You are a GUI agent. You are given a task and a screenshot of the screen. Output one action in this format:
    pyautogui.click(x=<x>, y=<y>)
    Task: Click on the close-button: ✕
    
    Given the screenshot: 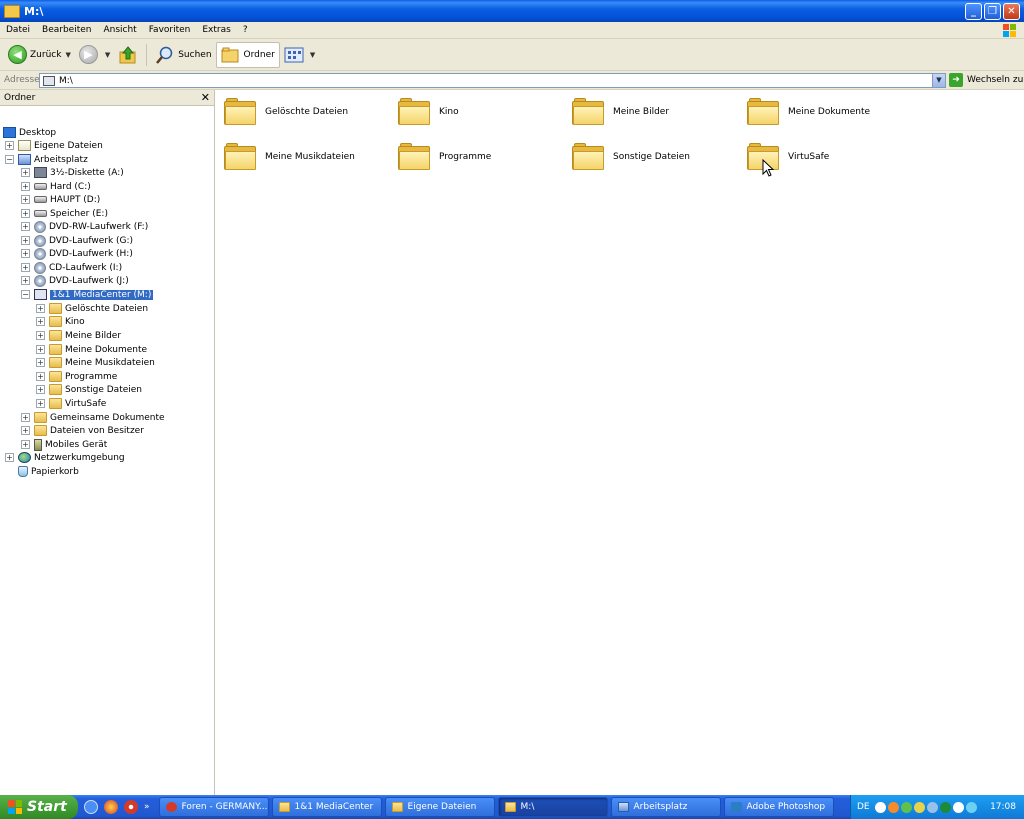 What is the action you would take?
    pyautogui.click(x=1011, y=11)
    